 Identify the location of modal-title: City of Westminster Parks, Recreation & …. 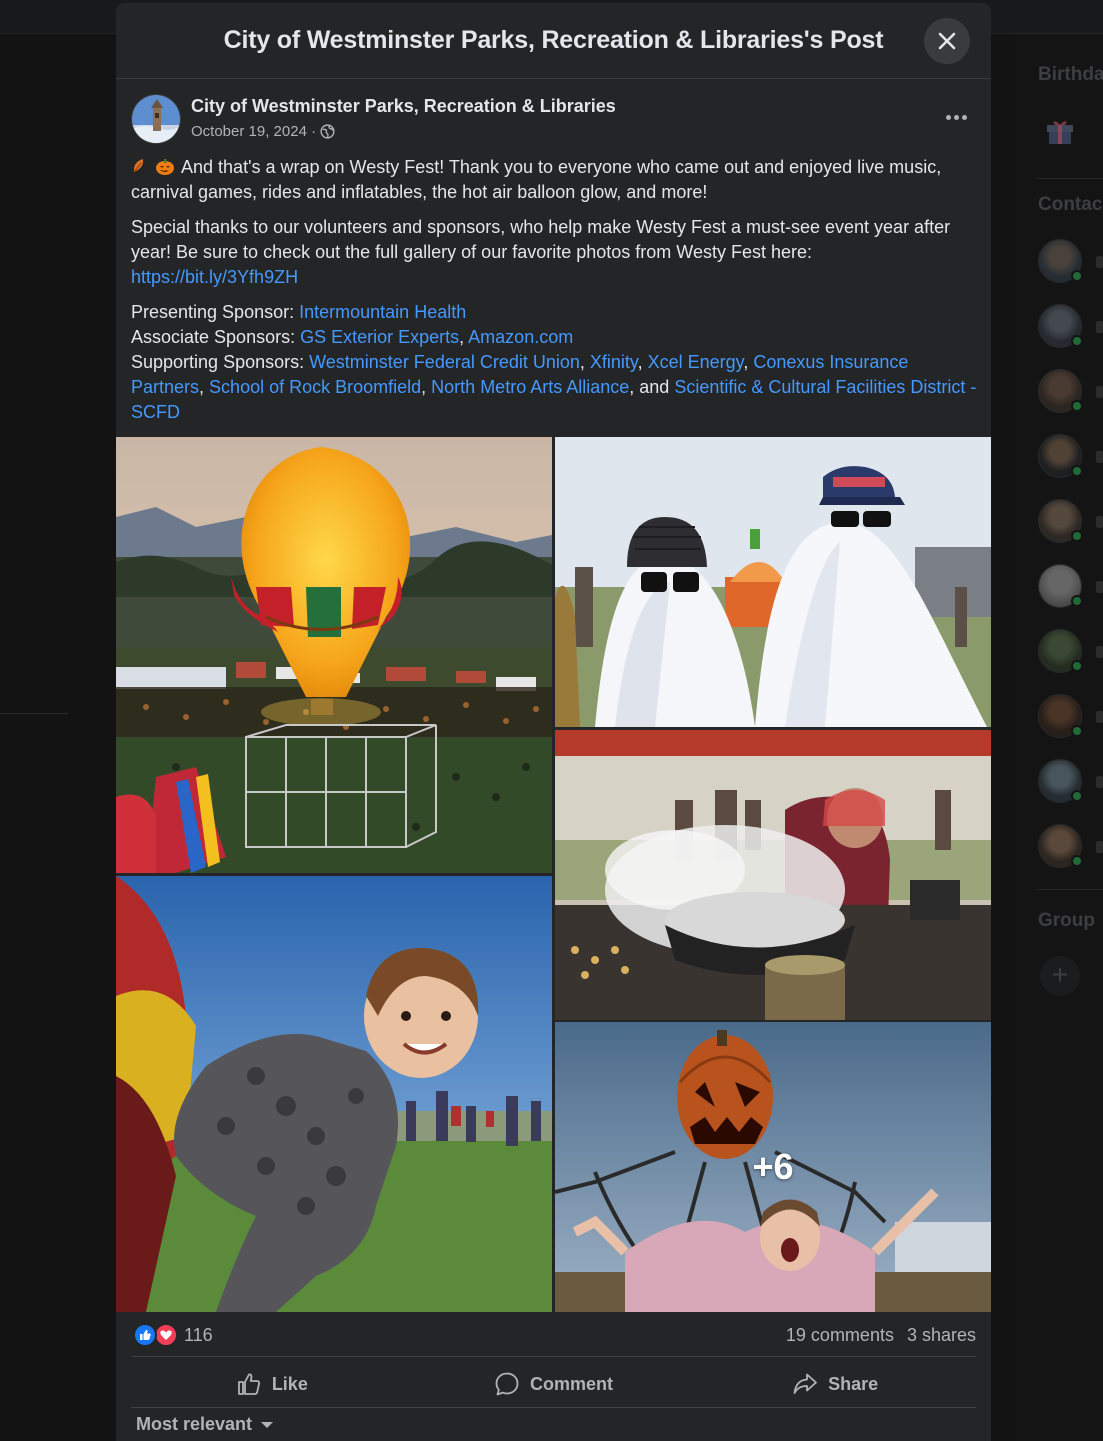
(553, 40).